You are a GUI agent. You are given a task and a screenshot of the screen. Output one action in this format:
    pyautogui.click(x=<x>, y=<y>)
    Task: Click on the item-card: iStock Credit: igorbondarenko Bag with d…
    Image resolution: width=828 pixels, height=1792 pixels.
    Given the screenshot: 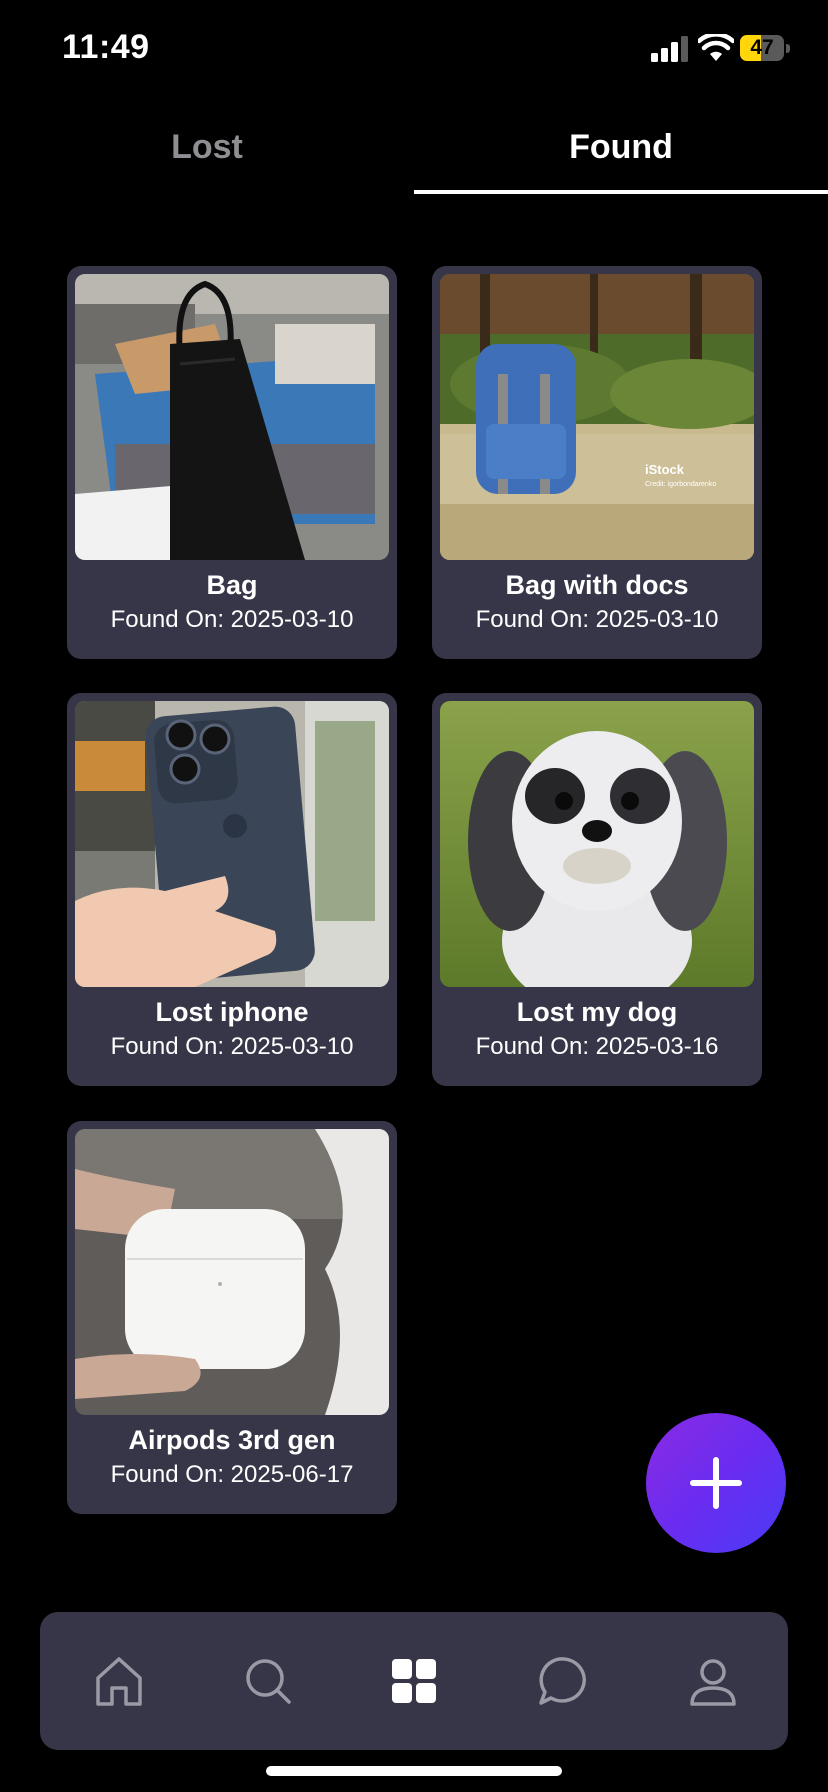 What is the action you would take?
    pyautogui.click(x=597, y=462)
    